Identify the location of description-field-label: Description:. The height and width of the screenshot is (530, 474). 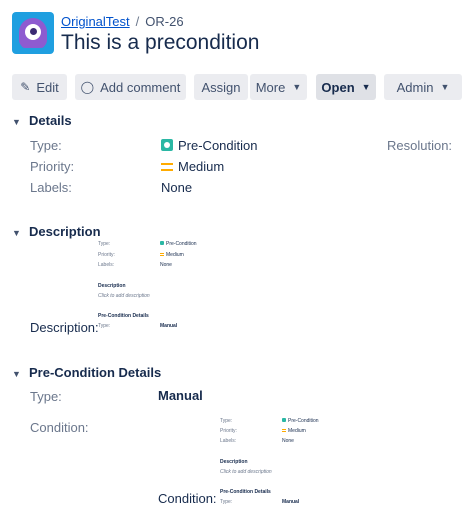
(64, 327).